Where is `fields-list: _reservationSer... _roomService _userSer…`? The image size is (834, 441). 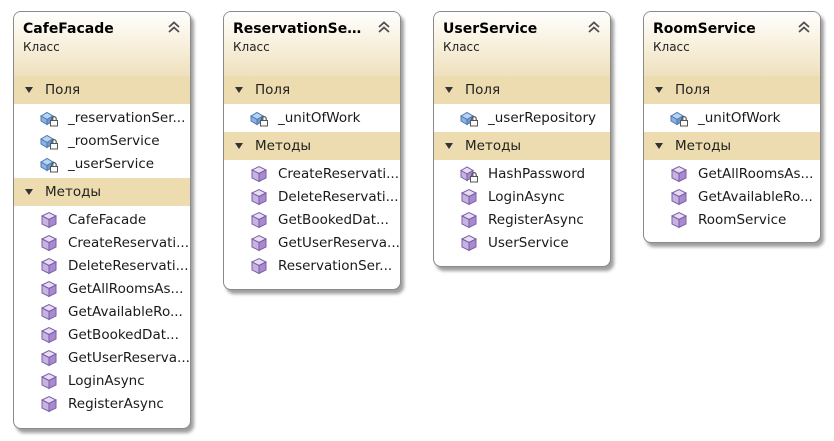 fields-list: _reservationSer... _roomService _userSer… is located at coordinates (102, 141).